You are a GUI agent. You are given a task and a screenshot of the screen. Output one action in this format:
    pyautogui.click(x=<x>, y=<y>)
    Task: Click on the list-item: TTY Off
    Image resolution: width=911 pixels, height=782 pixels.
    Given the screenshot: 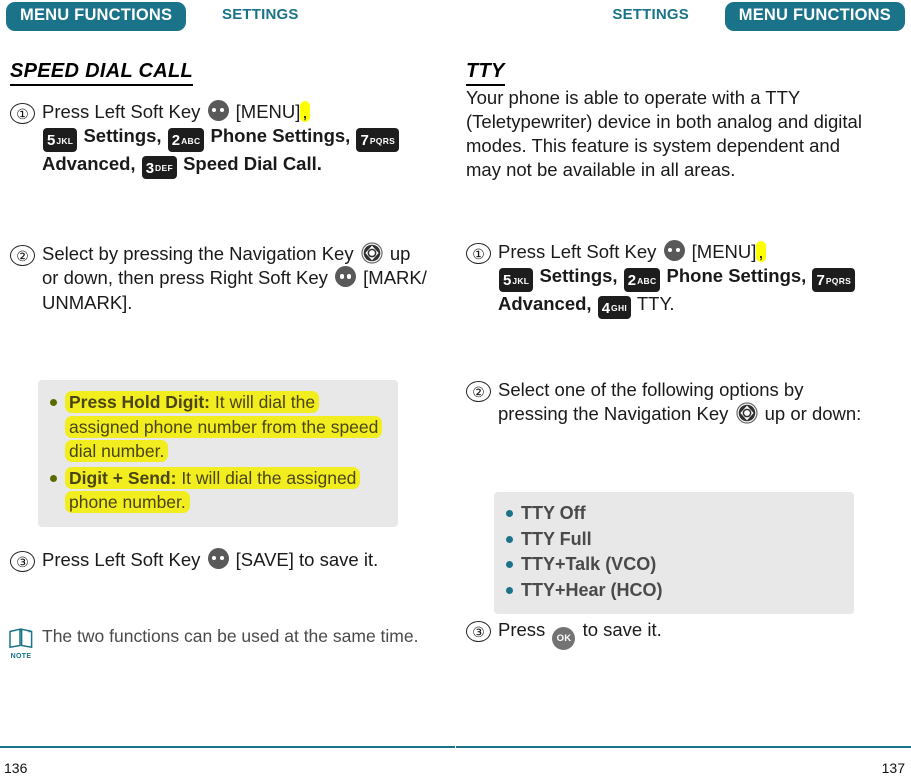 What is the action you would take?
    pyautogui.click(x=674, y=514)
    